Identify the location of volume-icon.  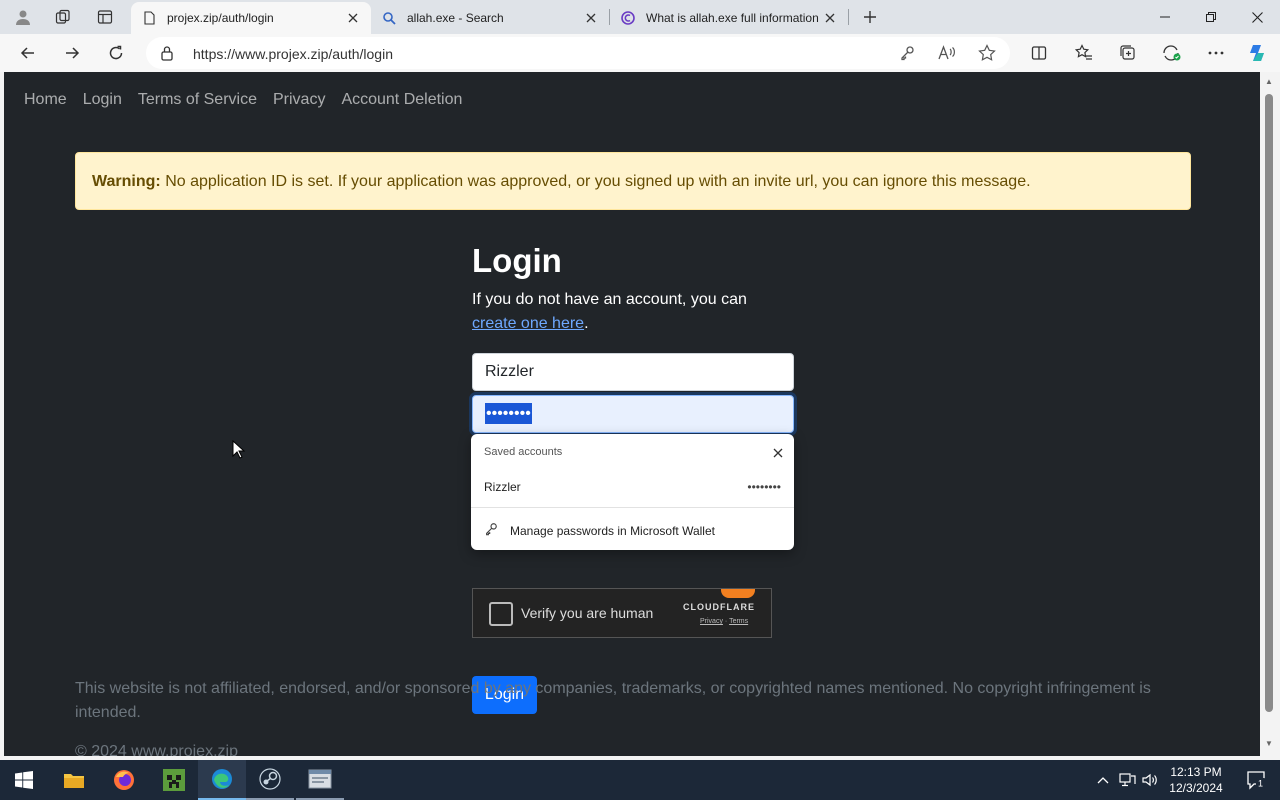
(1150, 780).